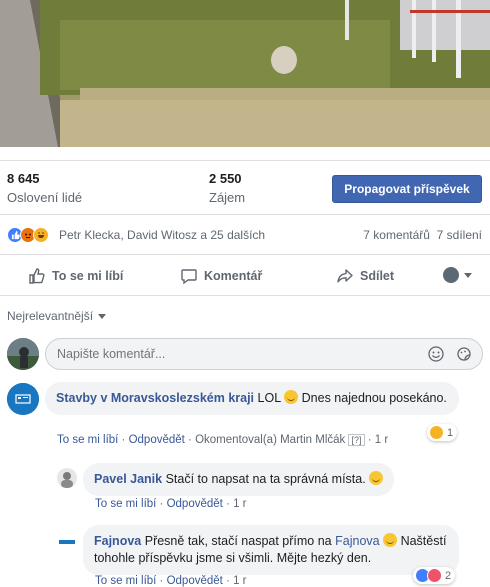 This screenshot has width=490, height=587. I want to click on page-avatar, so click(451, 275).